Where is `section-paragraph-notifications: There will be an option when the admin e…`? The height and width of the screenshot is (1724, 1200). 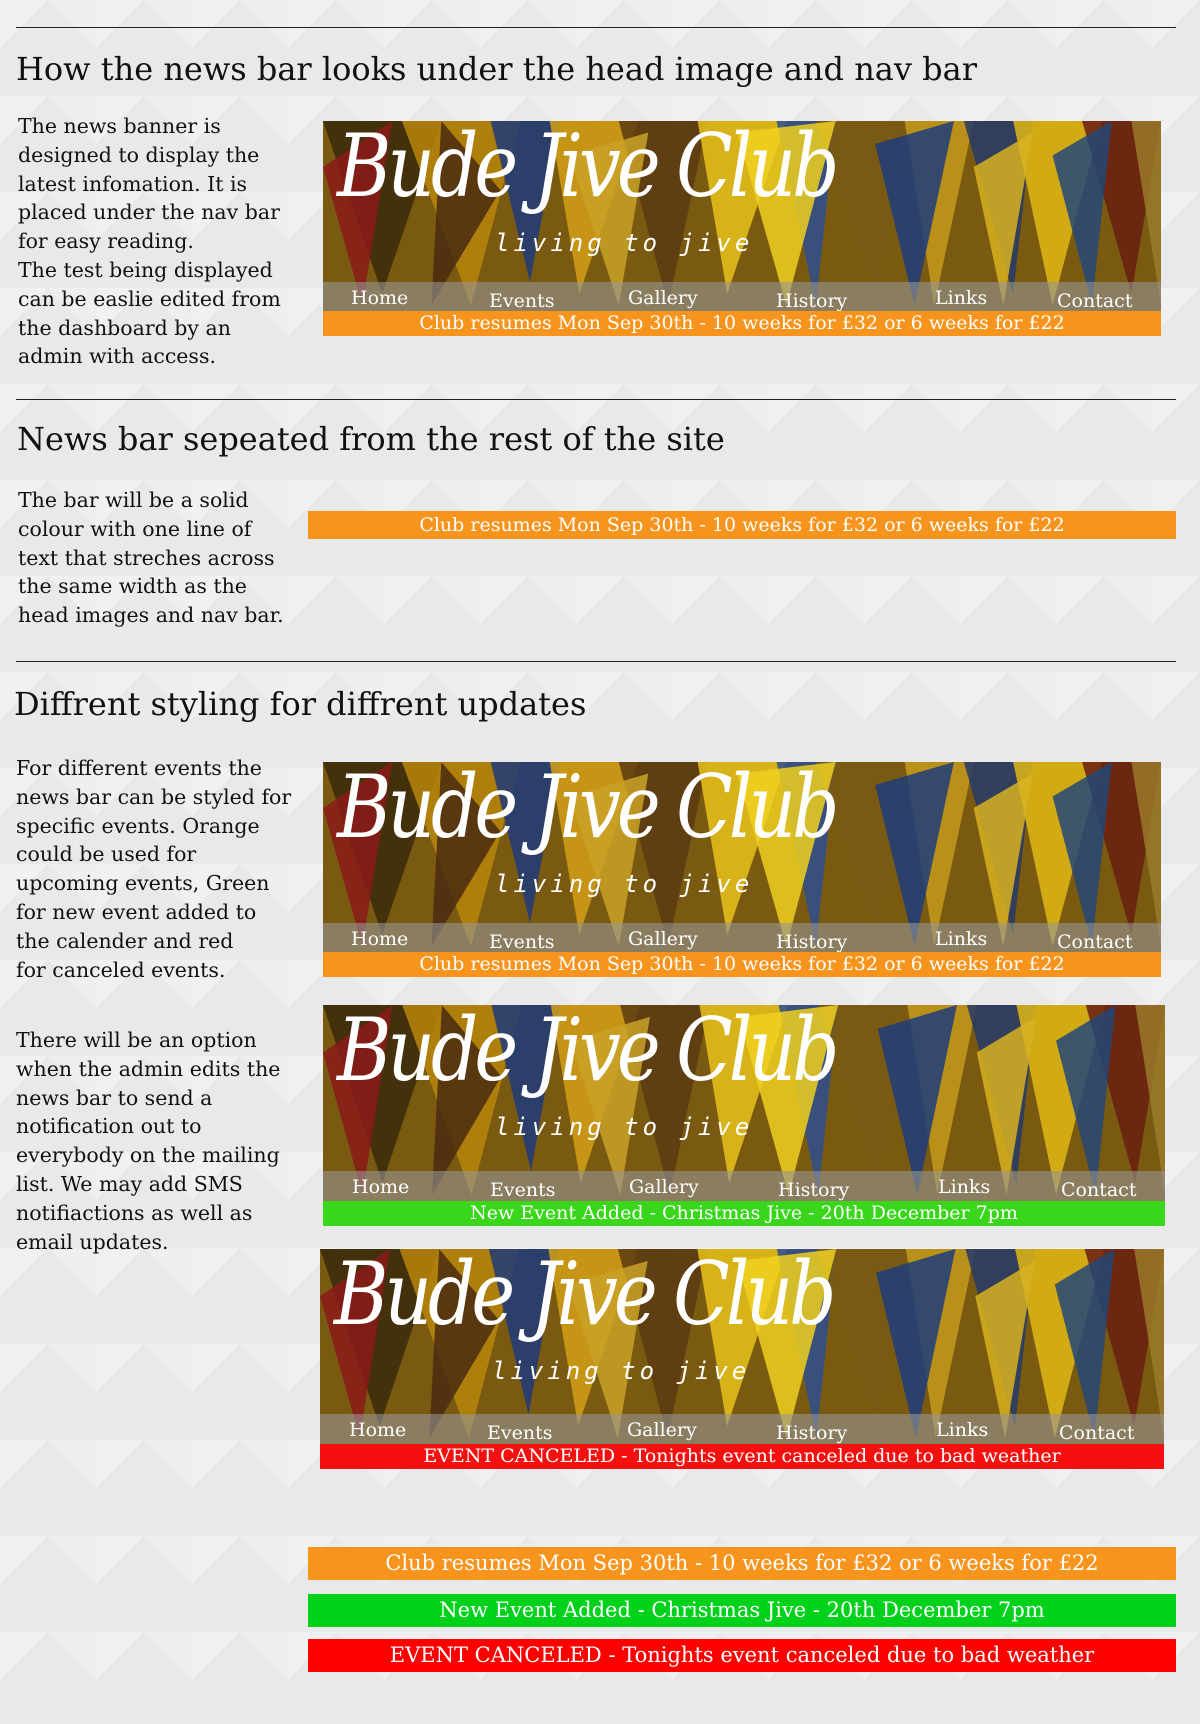 section-paragraph-notifications: There will be an option when the admin e… is located at coordinates (148, 1141).